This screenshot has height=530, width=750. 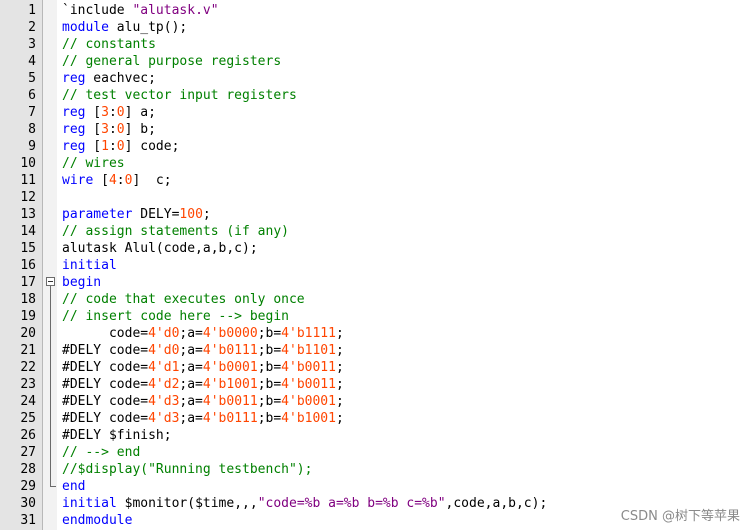 What do you see at coordinates (109, 44) in the screenshot?
I see `code-text: // constants` at bounding box center [109, 44].